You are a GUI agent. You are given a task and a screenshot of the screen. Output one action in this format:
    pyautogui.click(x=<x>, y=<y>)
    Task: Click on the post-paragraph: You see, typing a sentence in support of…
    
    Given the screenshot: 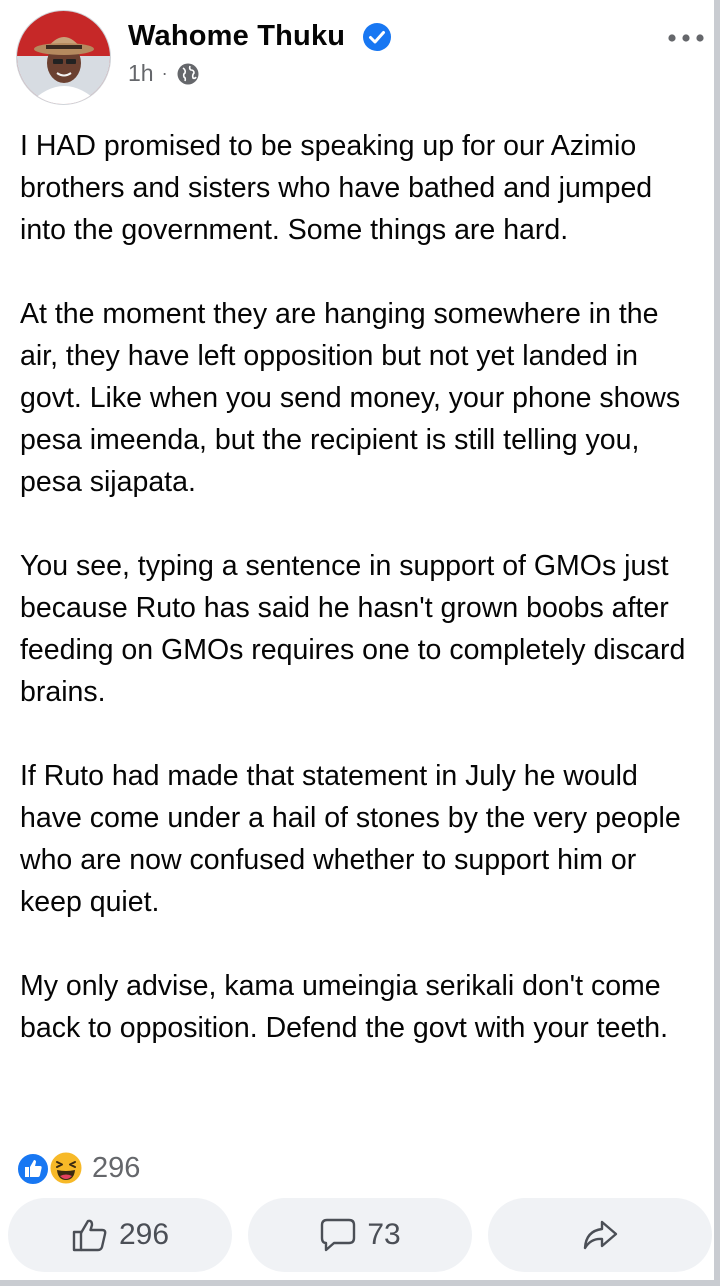 What is the action you would take?
    pyautogui.click(x=353, y=629)
    